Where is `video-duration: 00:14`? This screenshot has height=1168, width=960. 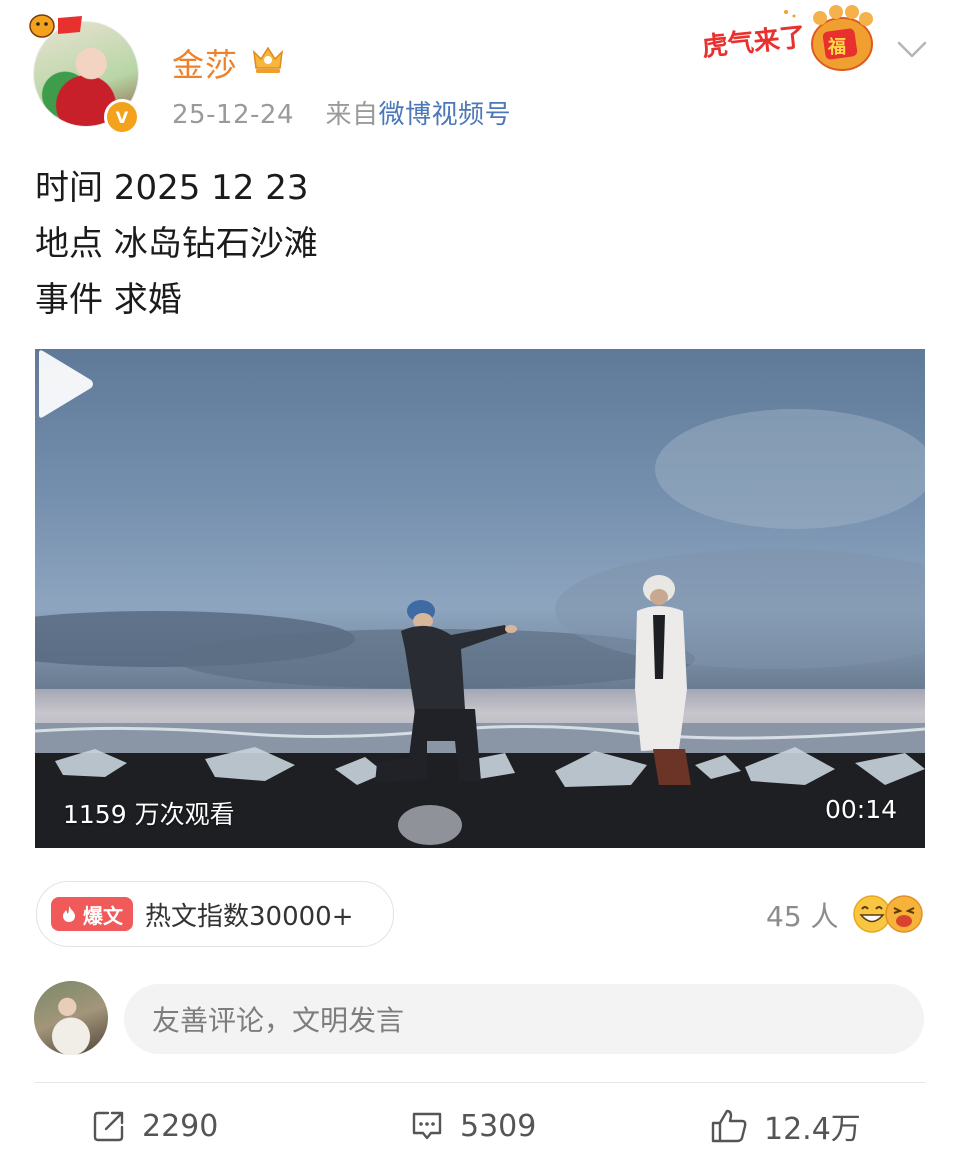
video-duration: 00:14 is located at coordinates (860, 809).